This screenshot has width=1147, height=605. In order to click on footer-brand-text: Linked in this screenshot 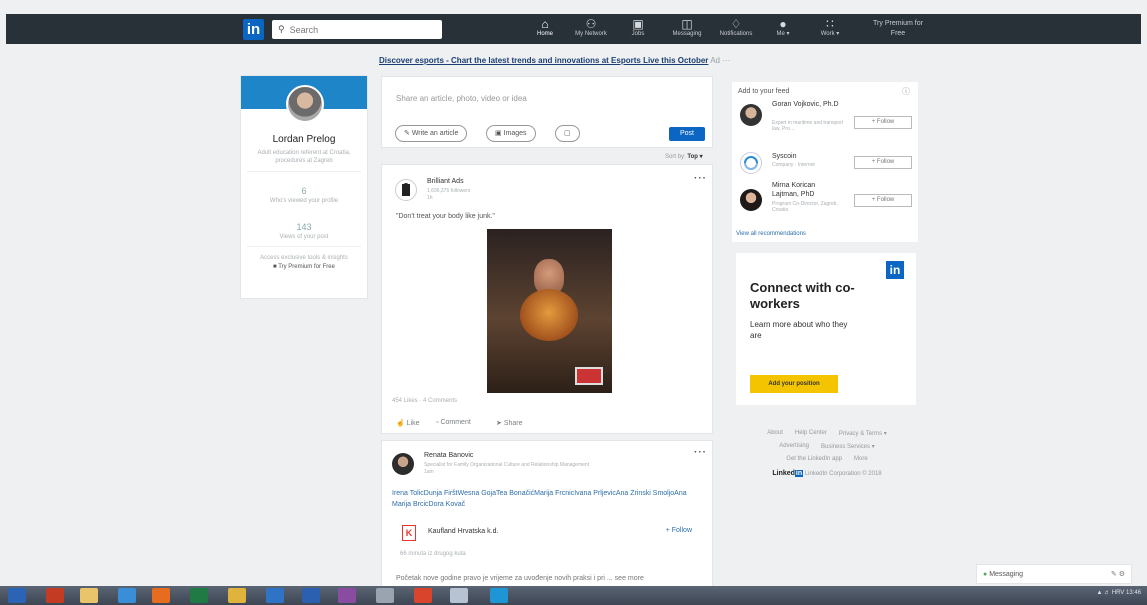, I will do `click(783, 473)`.